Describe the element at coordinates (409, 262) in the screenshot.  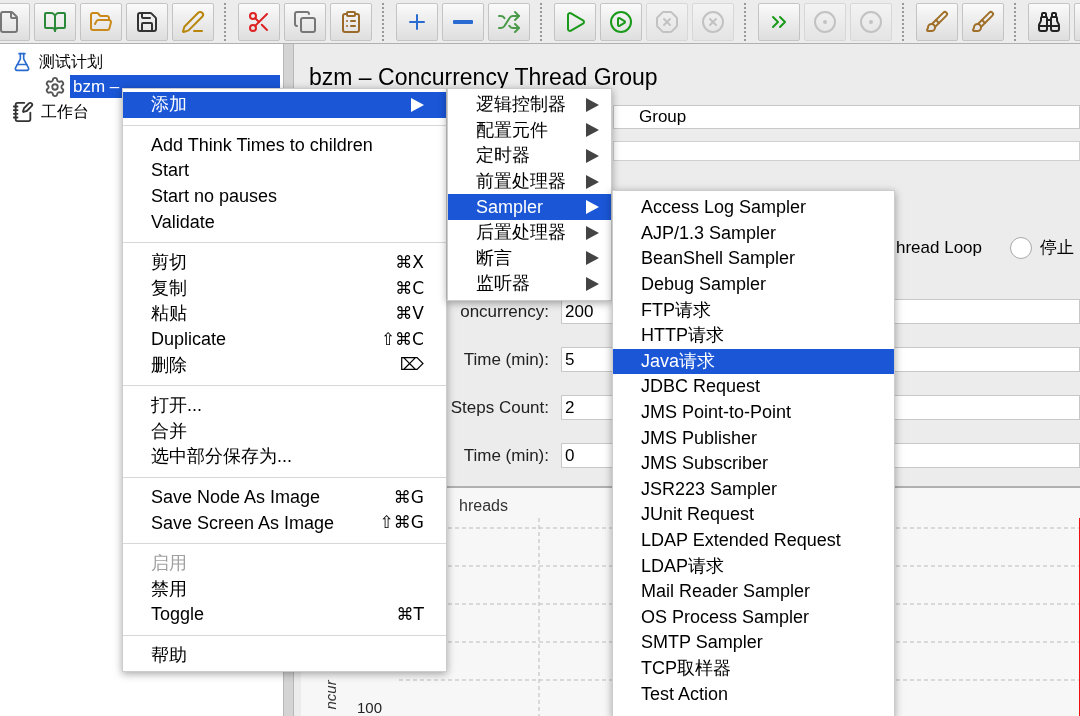
I see `shortcut-label: ⌘X` at that location.